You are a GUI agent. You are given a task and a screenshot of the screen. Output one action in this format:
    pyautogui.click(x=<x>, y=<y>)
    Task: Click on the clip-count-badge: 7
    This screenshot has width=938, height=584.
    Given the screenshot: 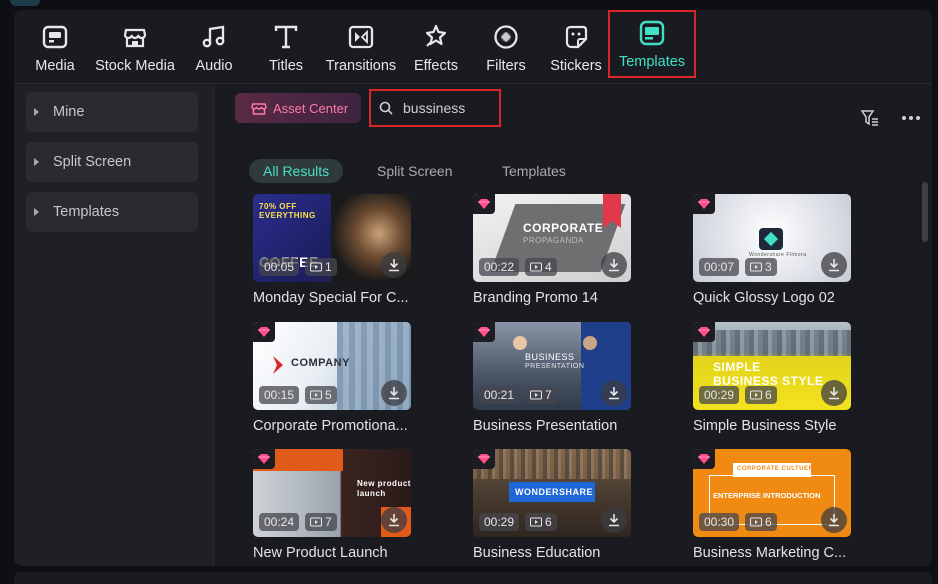 What is the action you would take?
    pyautogui.click(x=541, y=395)
    